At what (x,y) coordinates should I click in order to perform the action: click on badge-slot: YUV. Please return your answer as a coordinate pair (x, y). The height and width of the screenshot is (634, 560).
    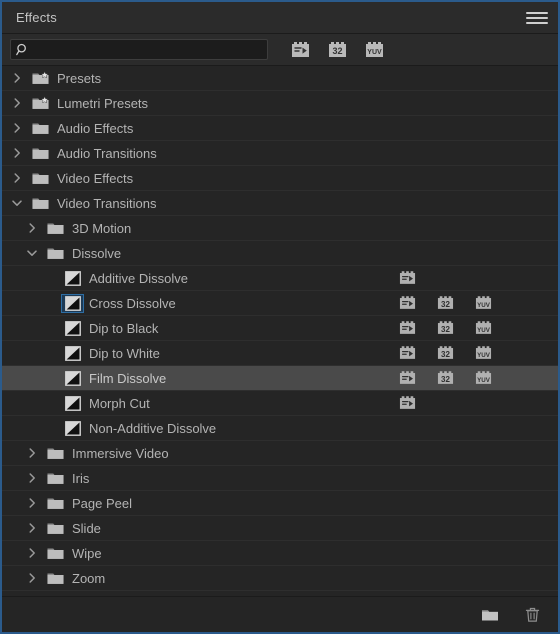
    Looking at the image, I should click on (489, 328).